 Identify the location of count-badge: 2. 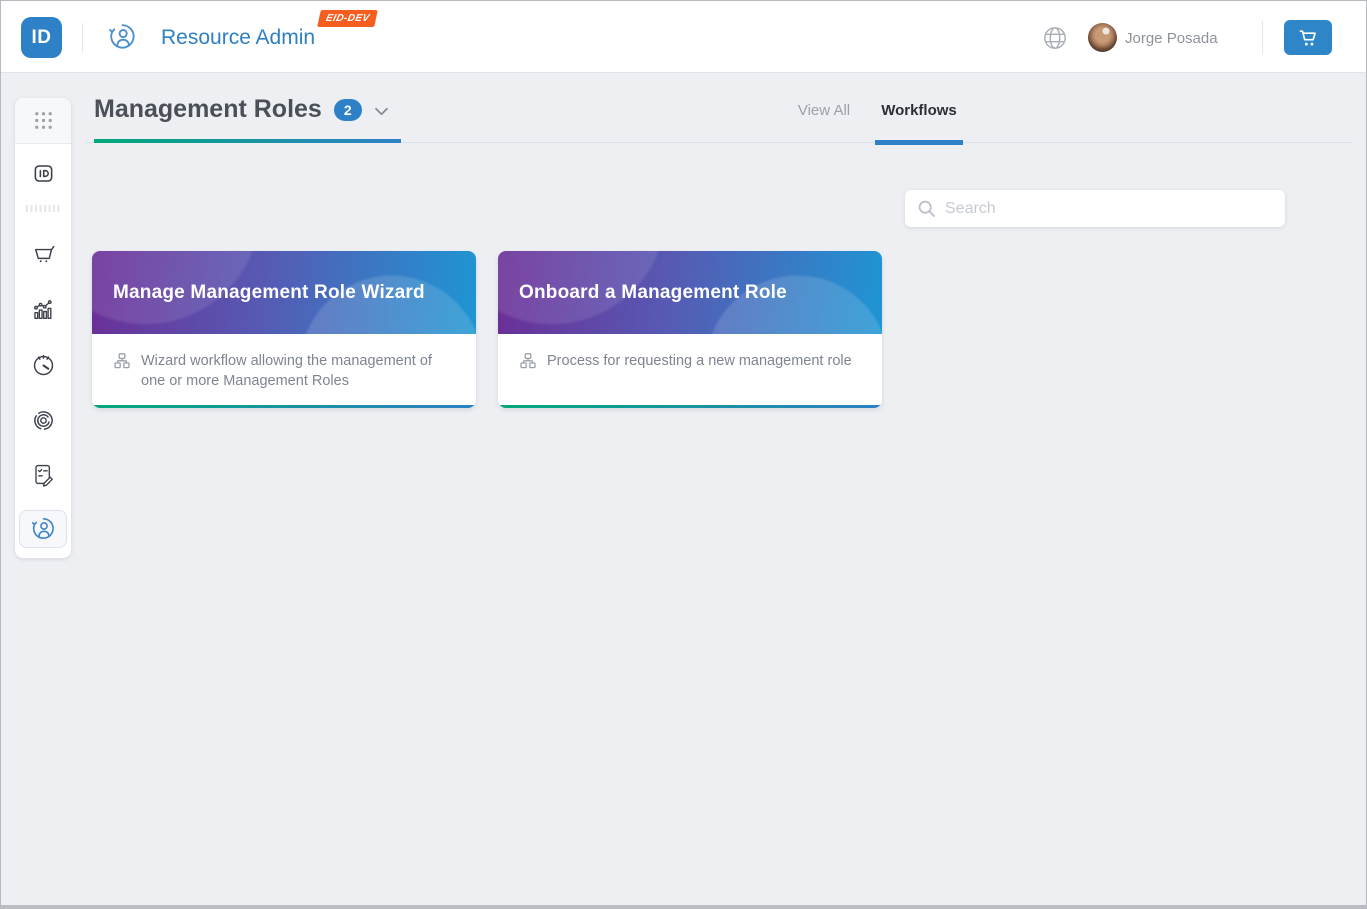
(347, 109).